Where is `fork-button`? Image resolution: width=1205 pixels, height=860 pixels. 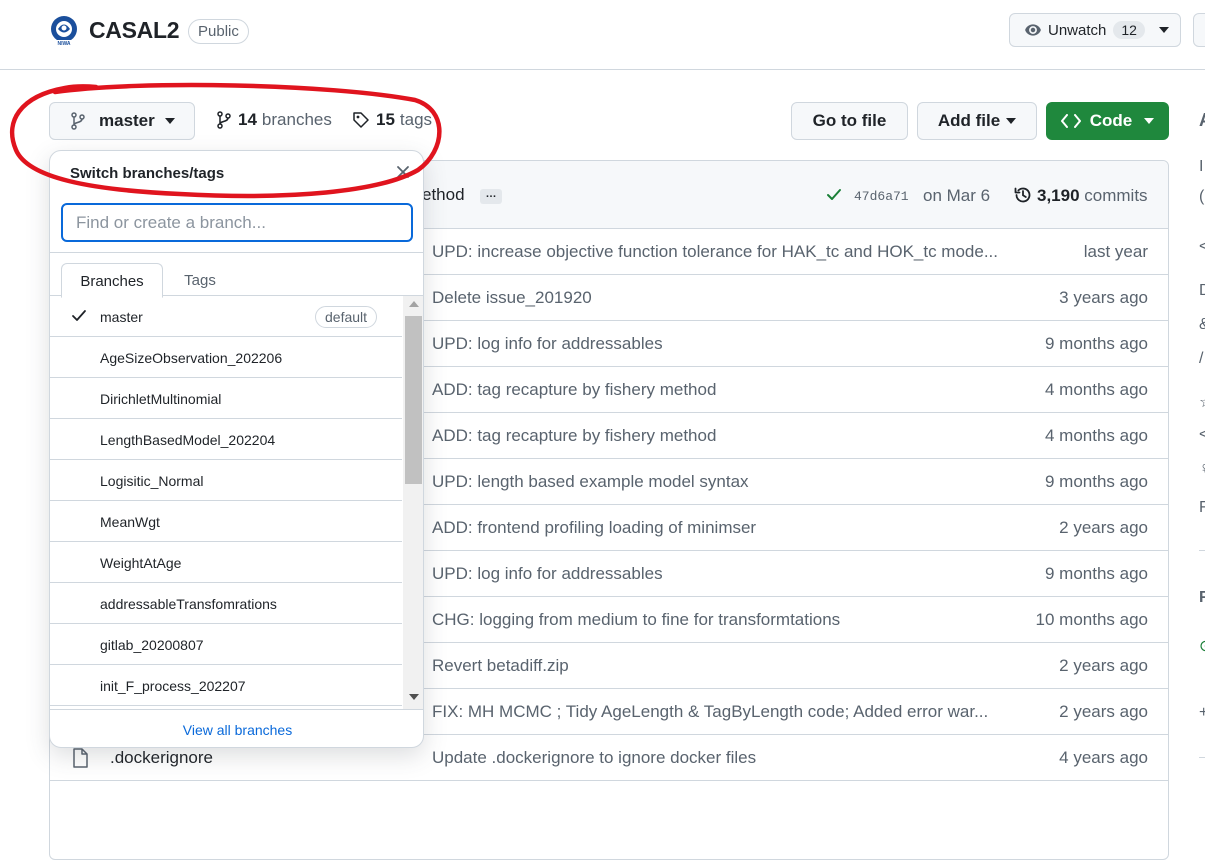 fork-button is located at coordinates (1199, 30).